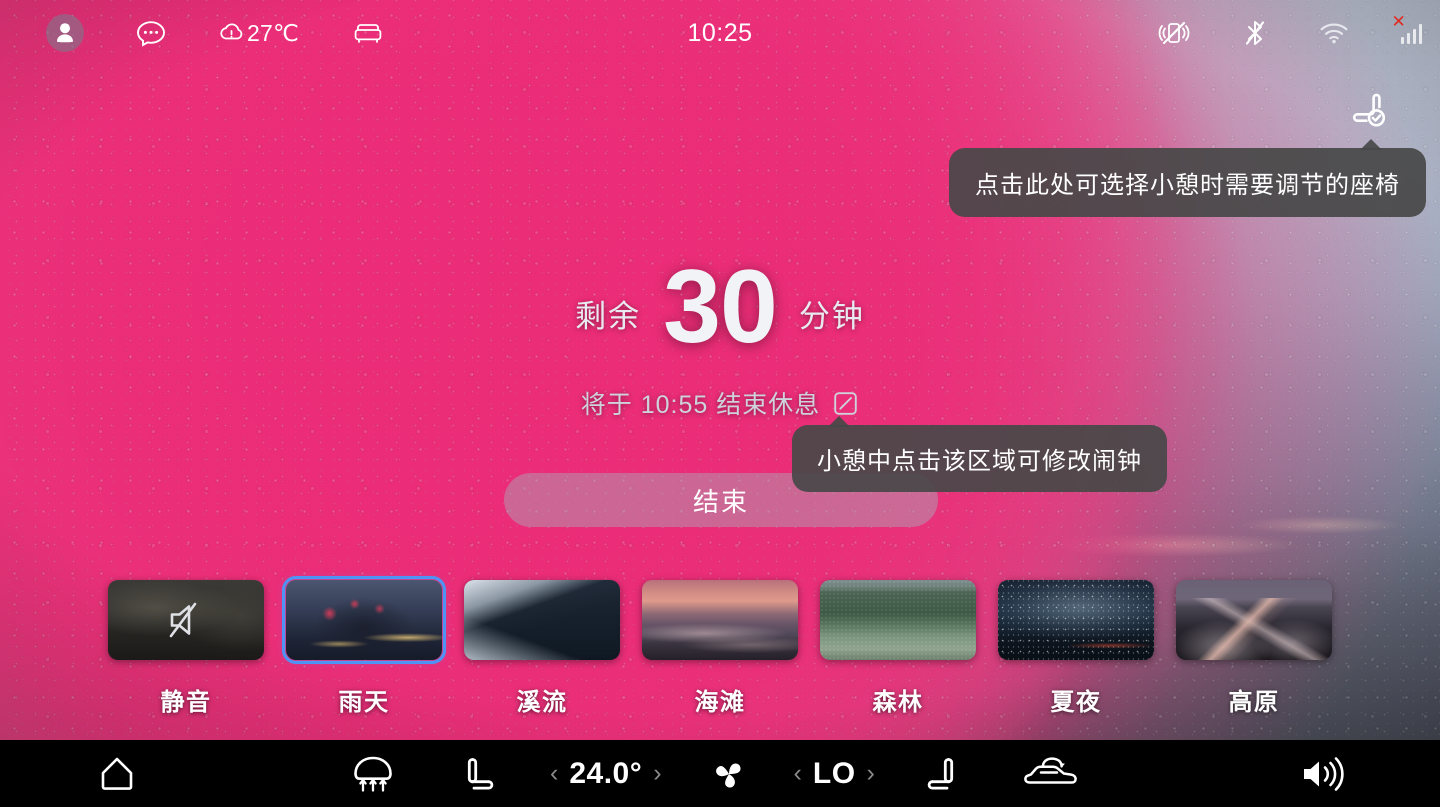  I want to click on scene-label: 高原, so click(1254, 702).